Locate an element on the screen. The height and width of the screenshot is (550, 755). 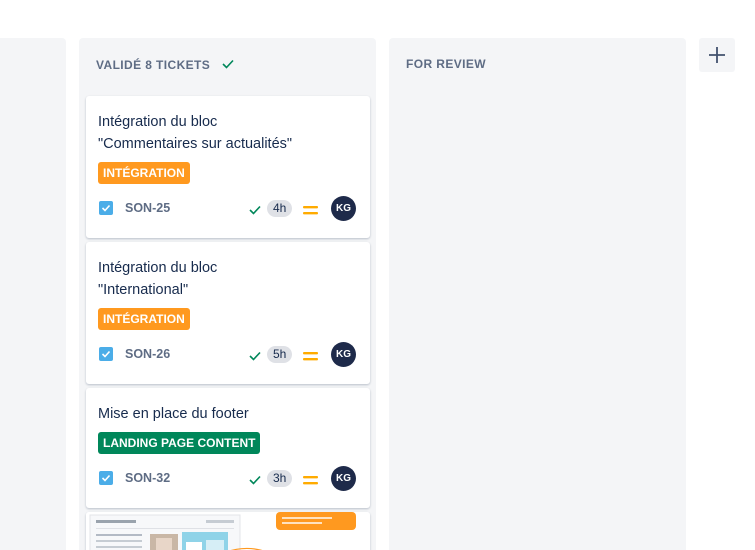
card-footer: SON-32 3h KG is located at coordinates (227, 478).